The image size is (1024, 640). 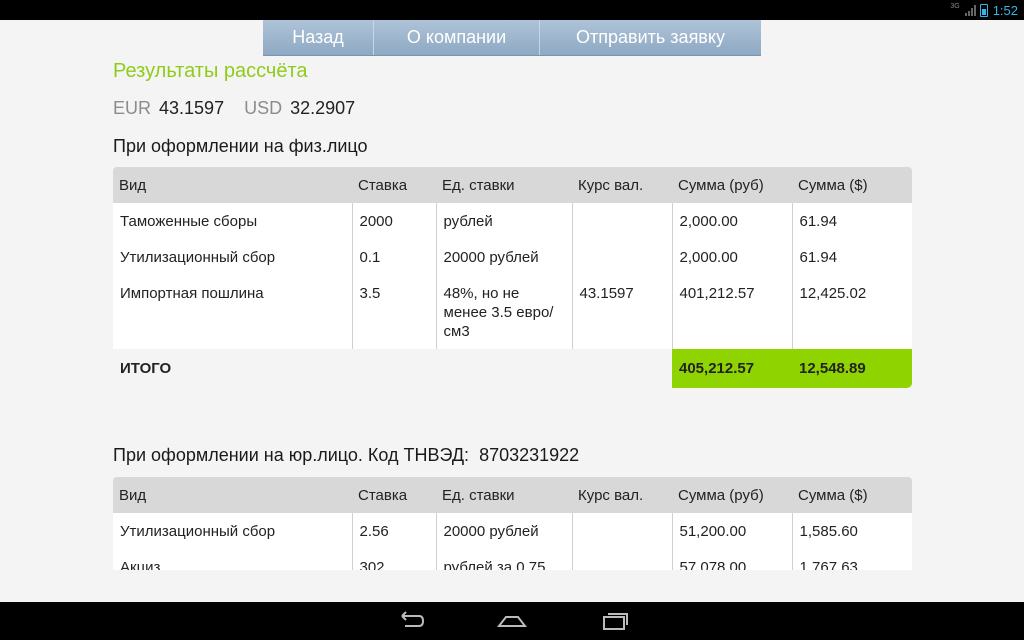 I want to click on tnved-code: 8703231922, so click(x=529, y=455).